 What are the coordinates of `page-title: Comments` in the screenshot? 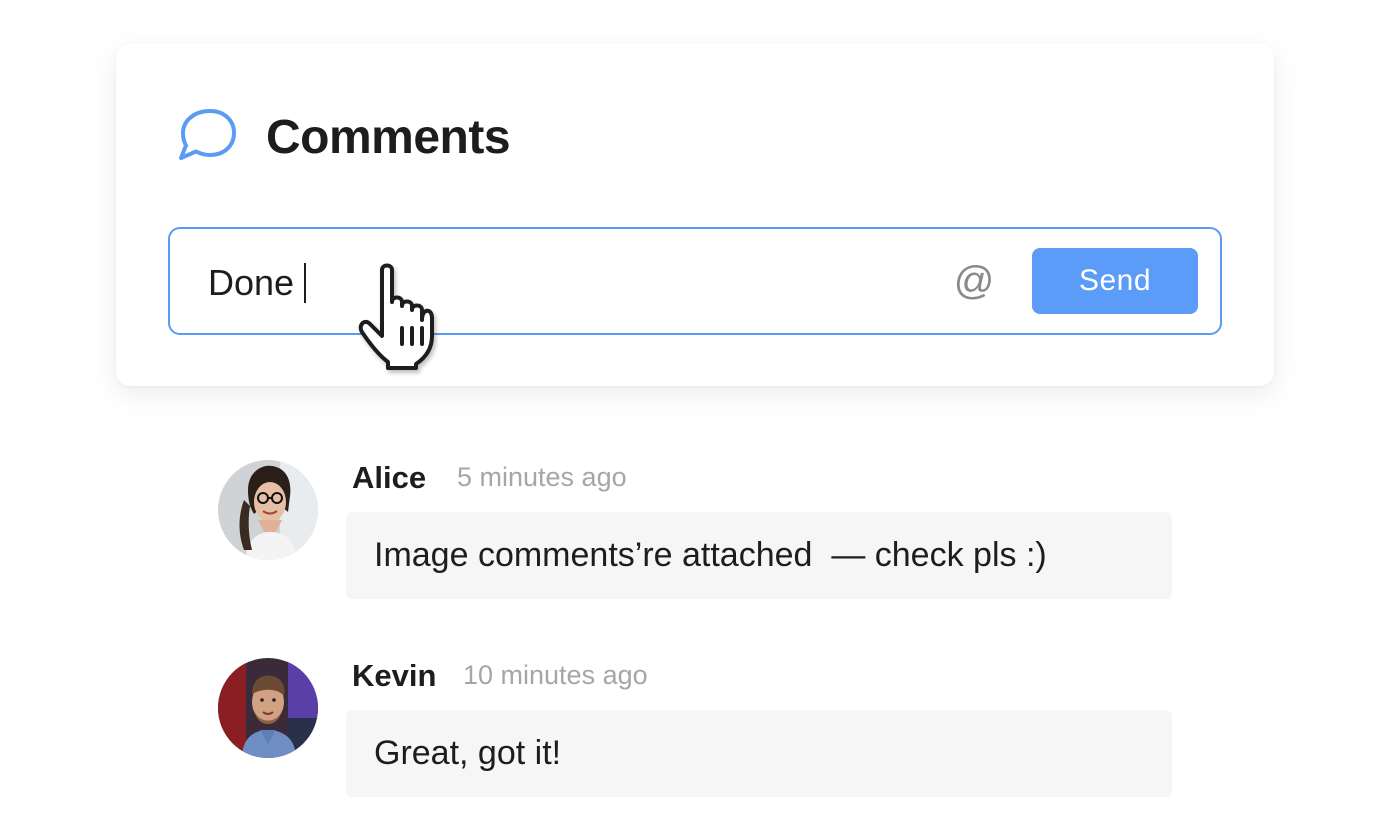 It's located at (388, 137).